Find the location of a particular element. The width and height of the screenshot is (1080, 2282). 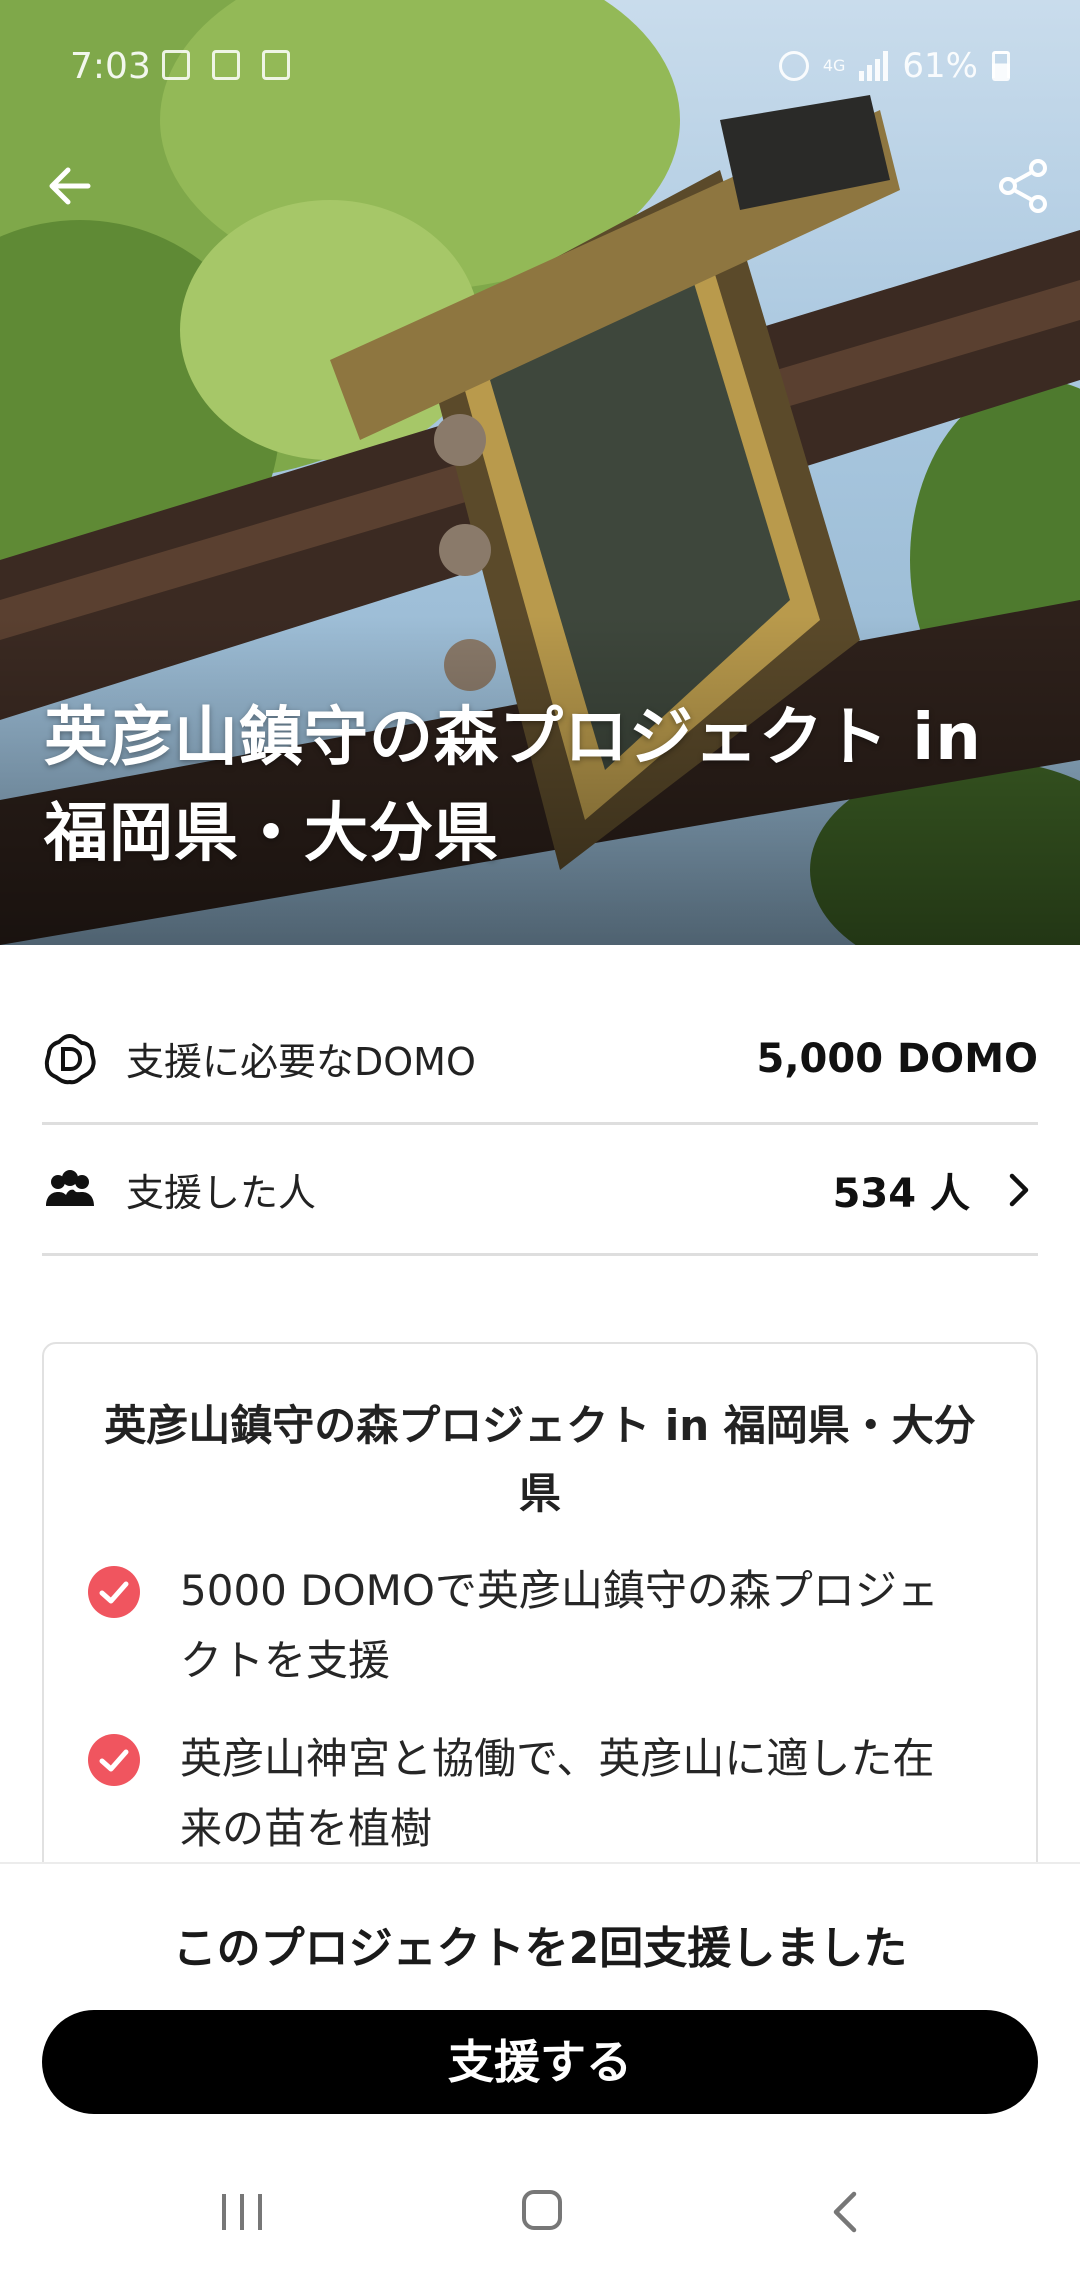

domo-required-label: 支援に必要なDOMO is located at coordinates (301, 1062).